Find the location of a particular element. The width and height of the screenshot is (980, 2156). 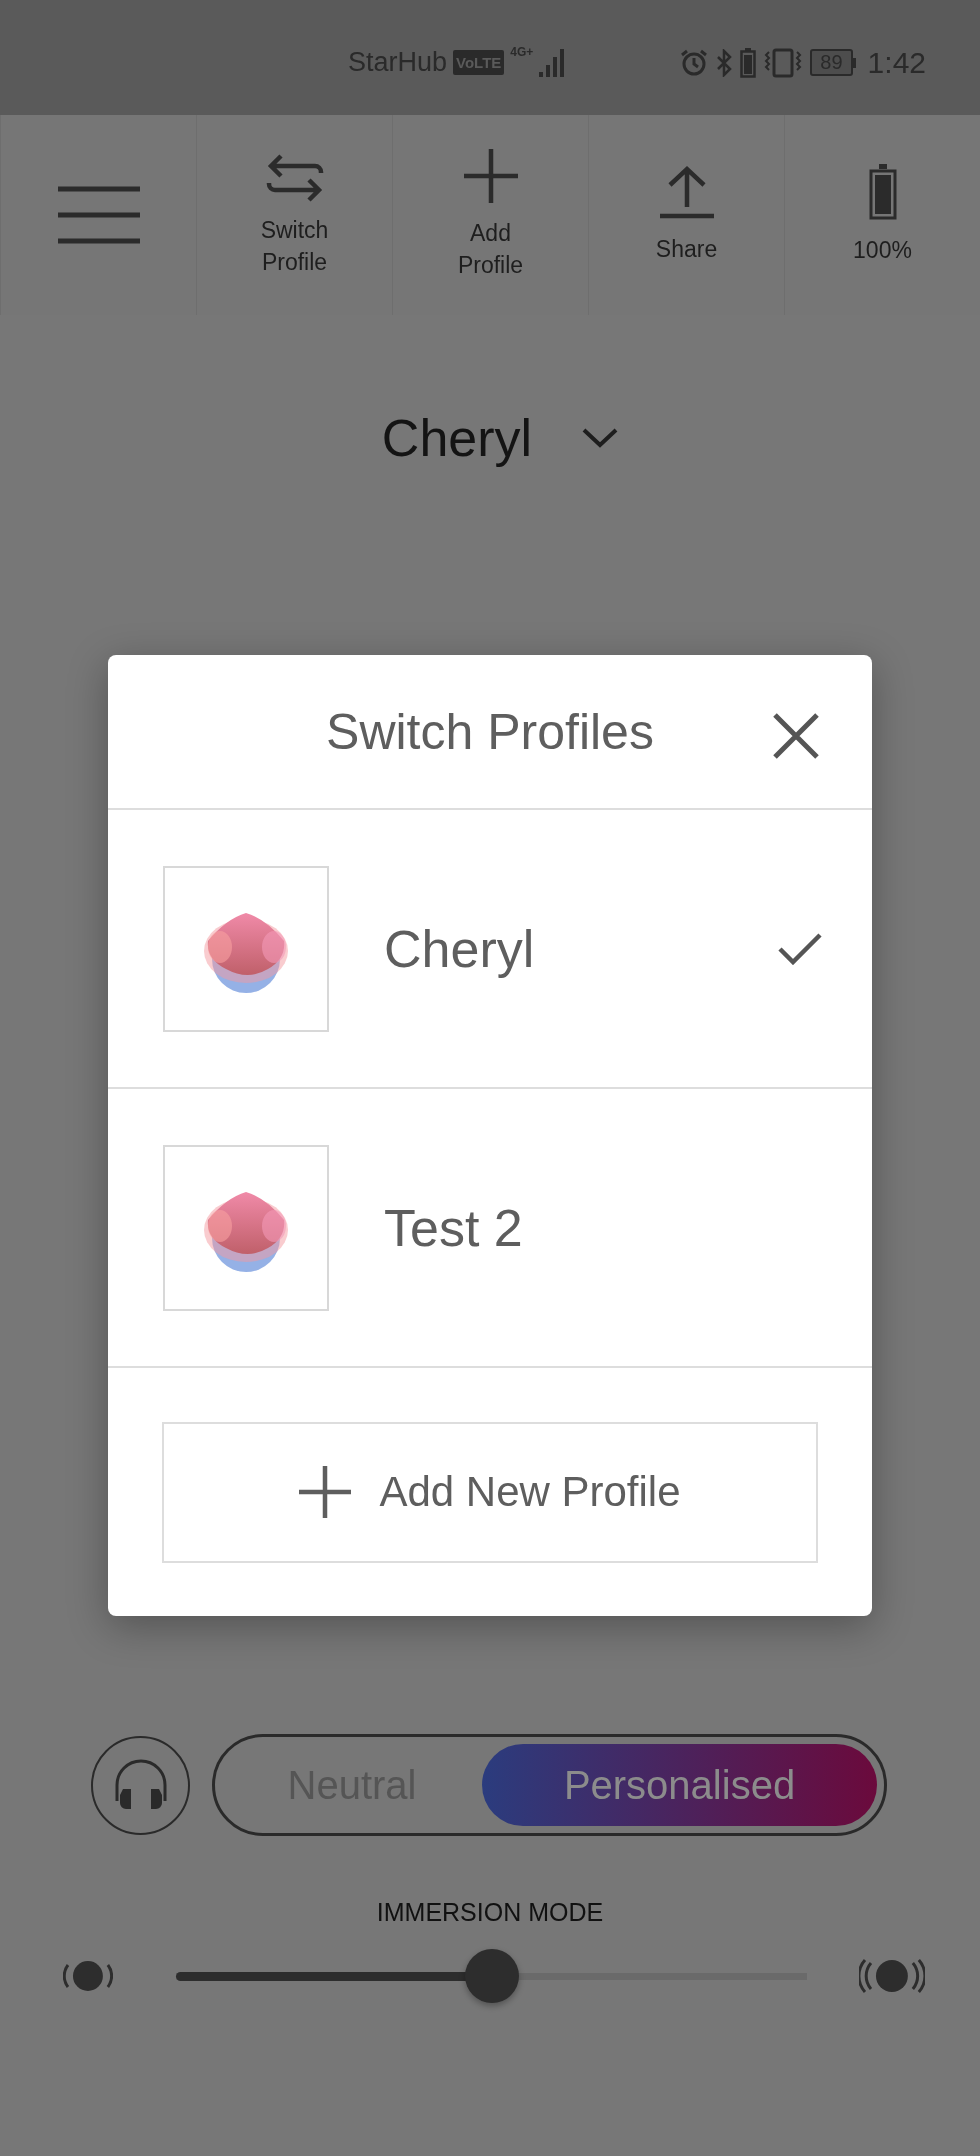

vibrate-icon is located at coordinates (783, 62).